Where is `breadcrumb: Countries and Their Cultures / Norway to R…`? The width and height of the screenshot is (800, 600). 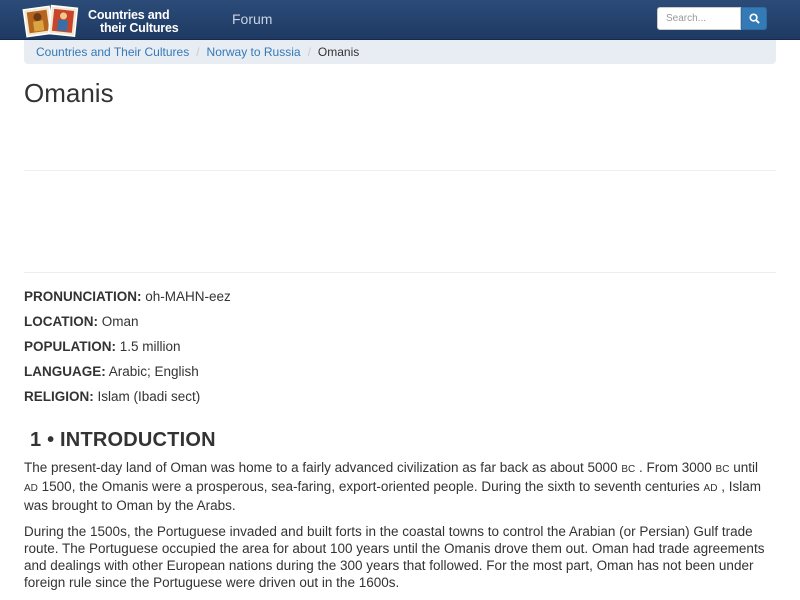 breadcrumb: Countries and Their Cultures / Norway to R… is located at coordinates (400, 52).